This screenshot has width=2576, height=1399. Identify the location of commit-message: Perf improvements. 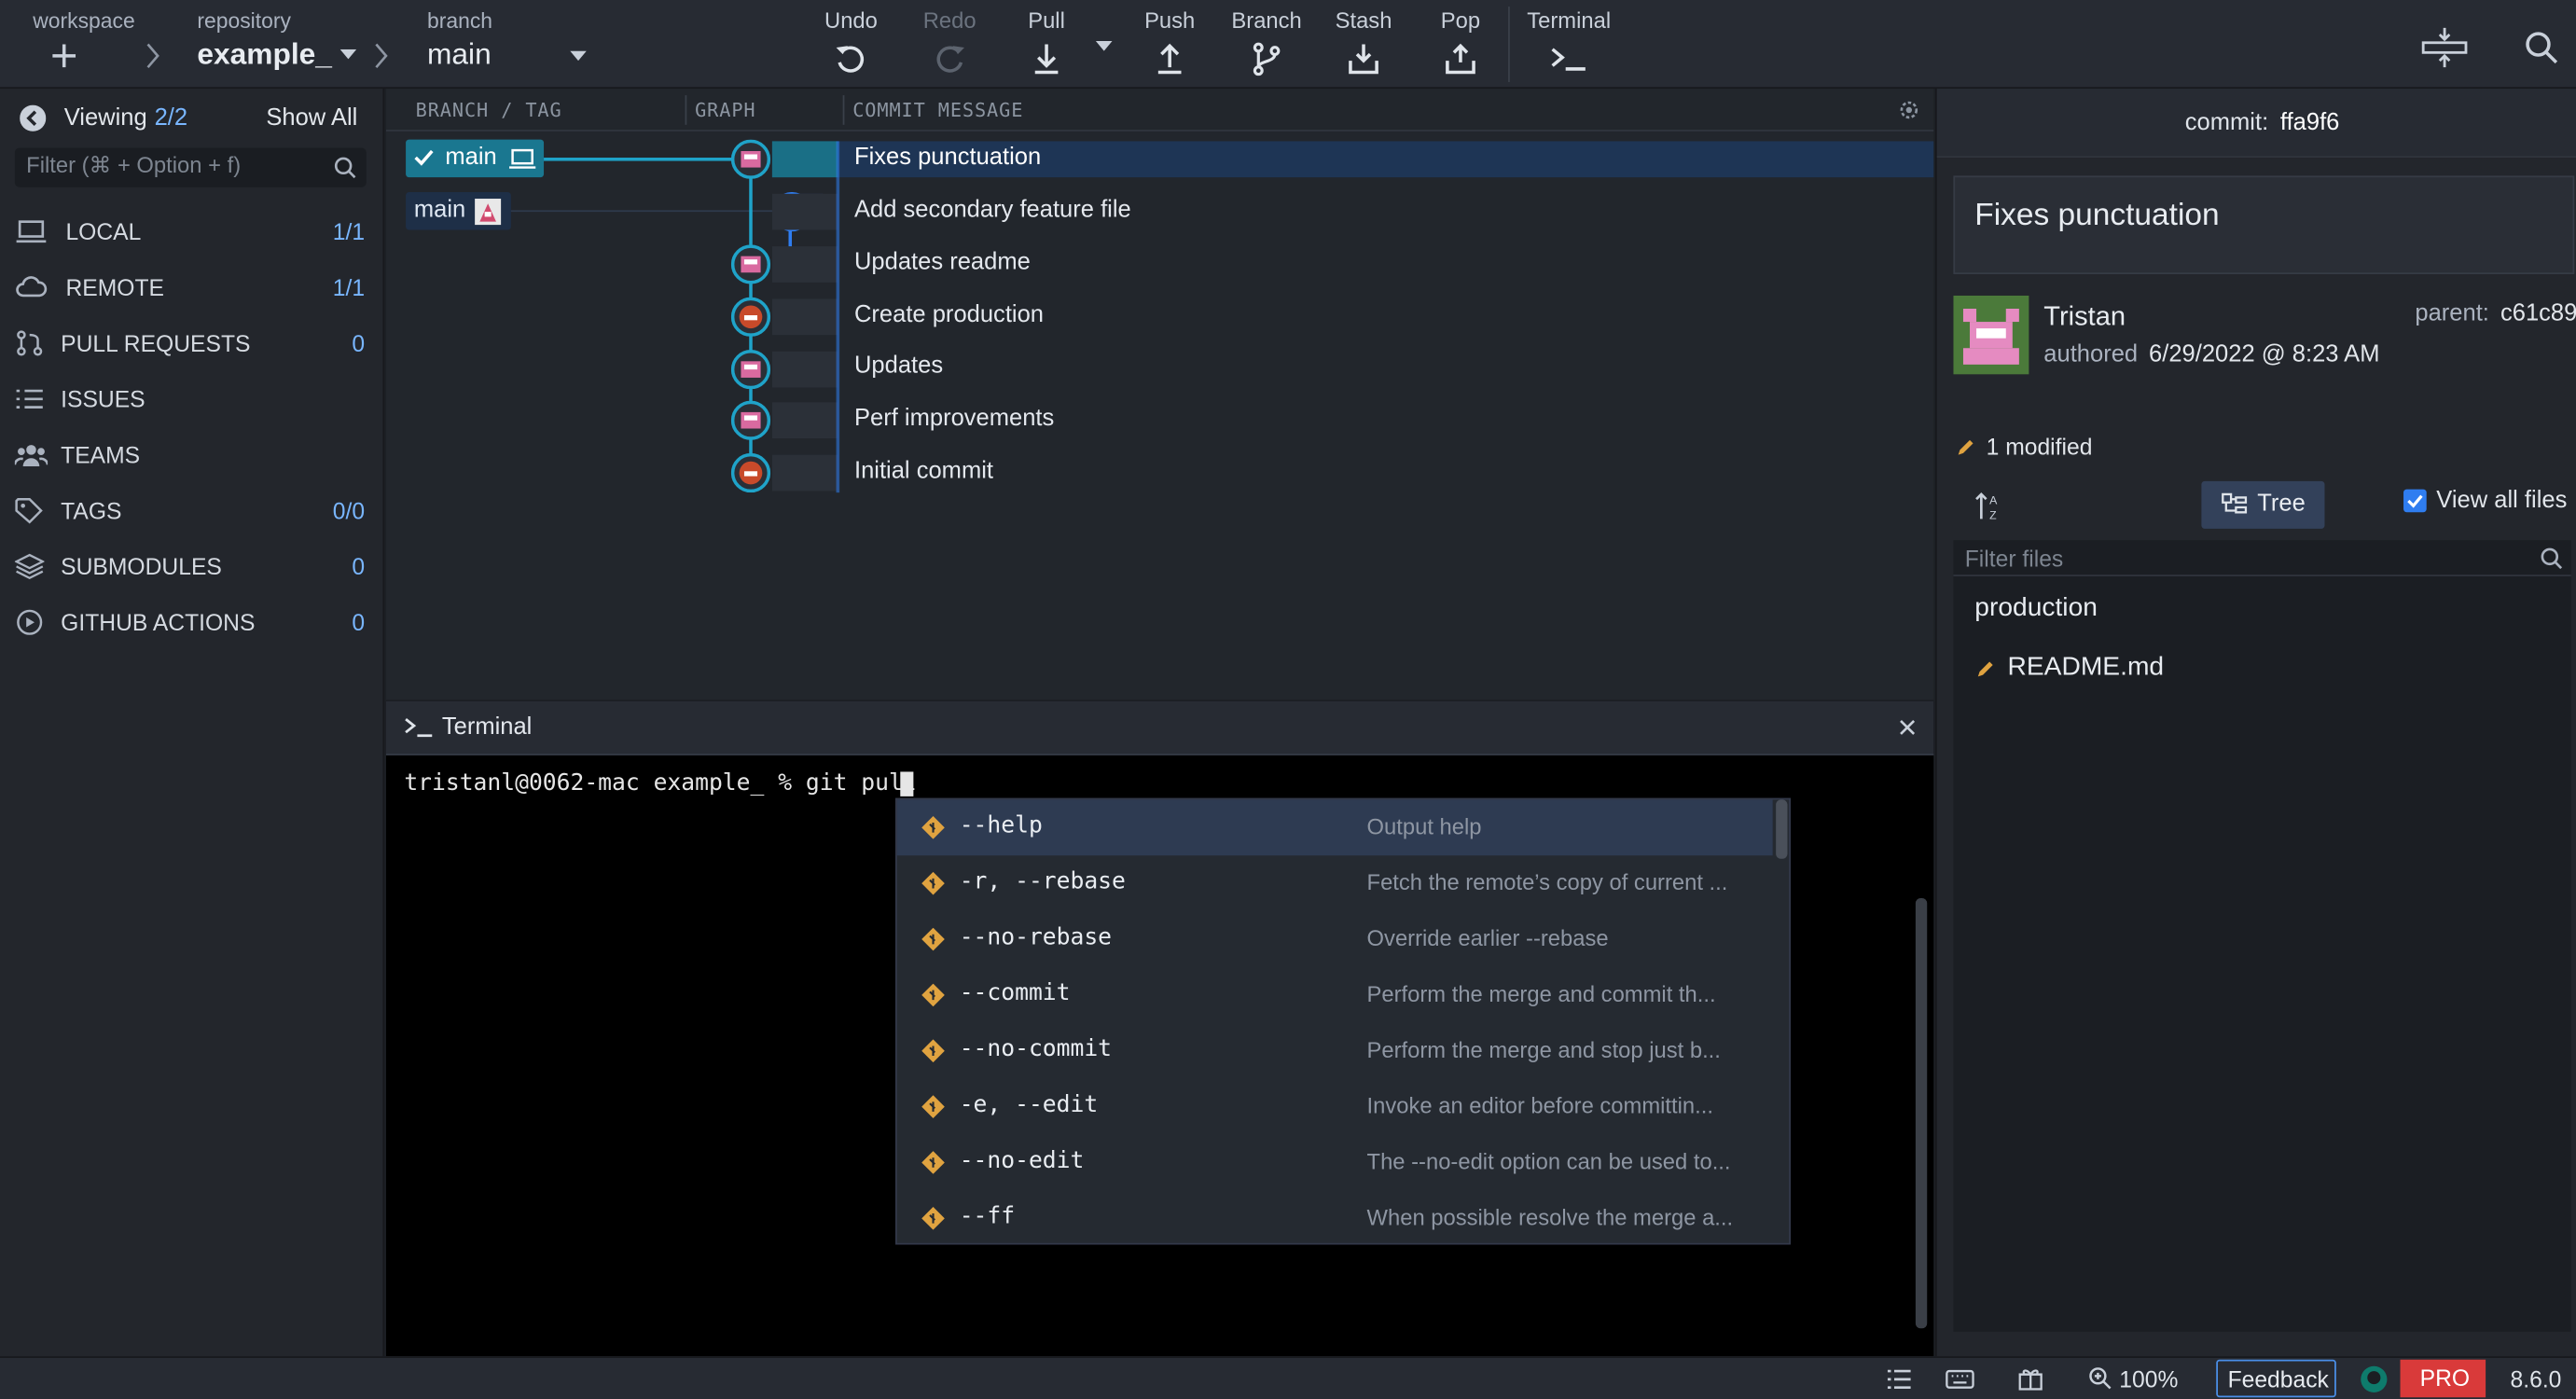
(954, 419).